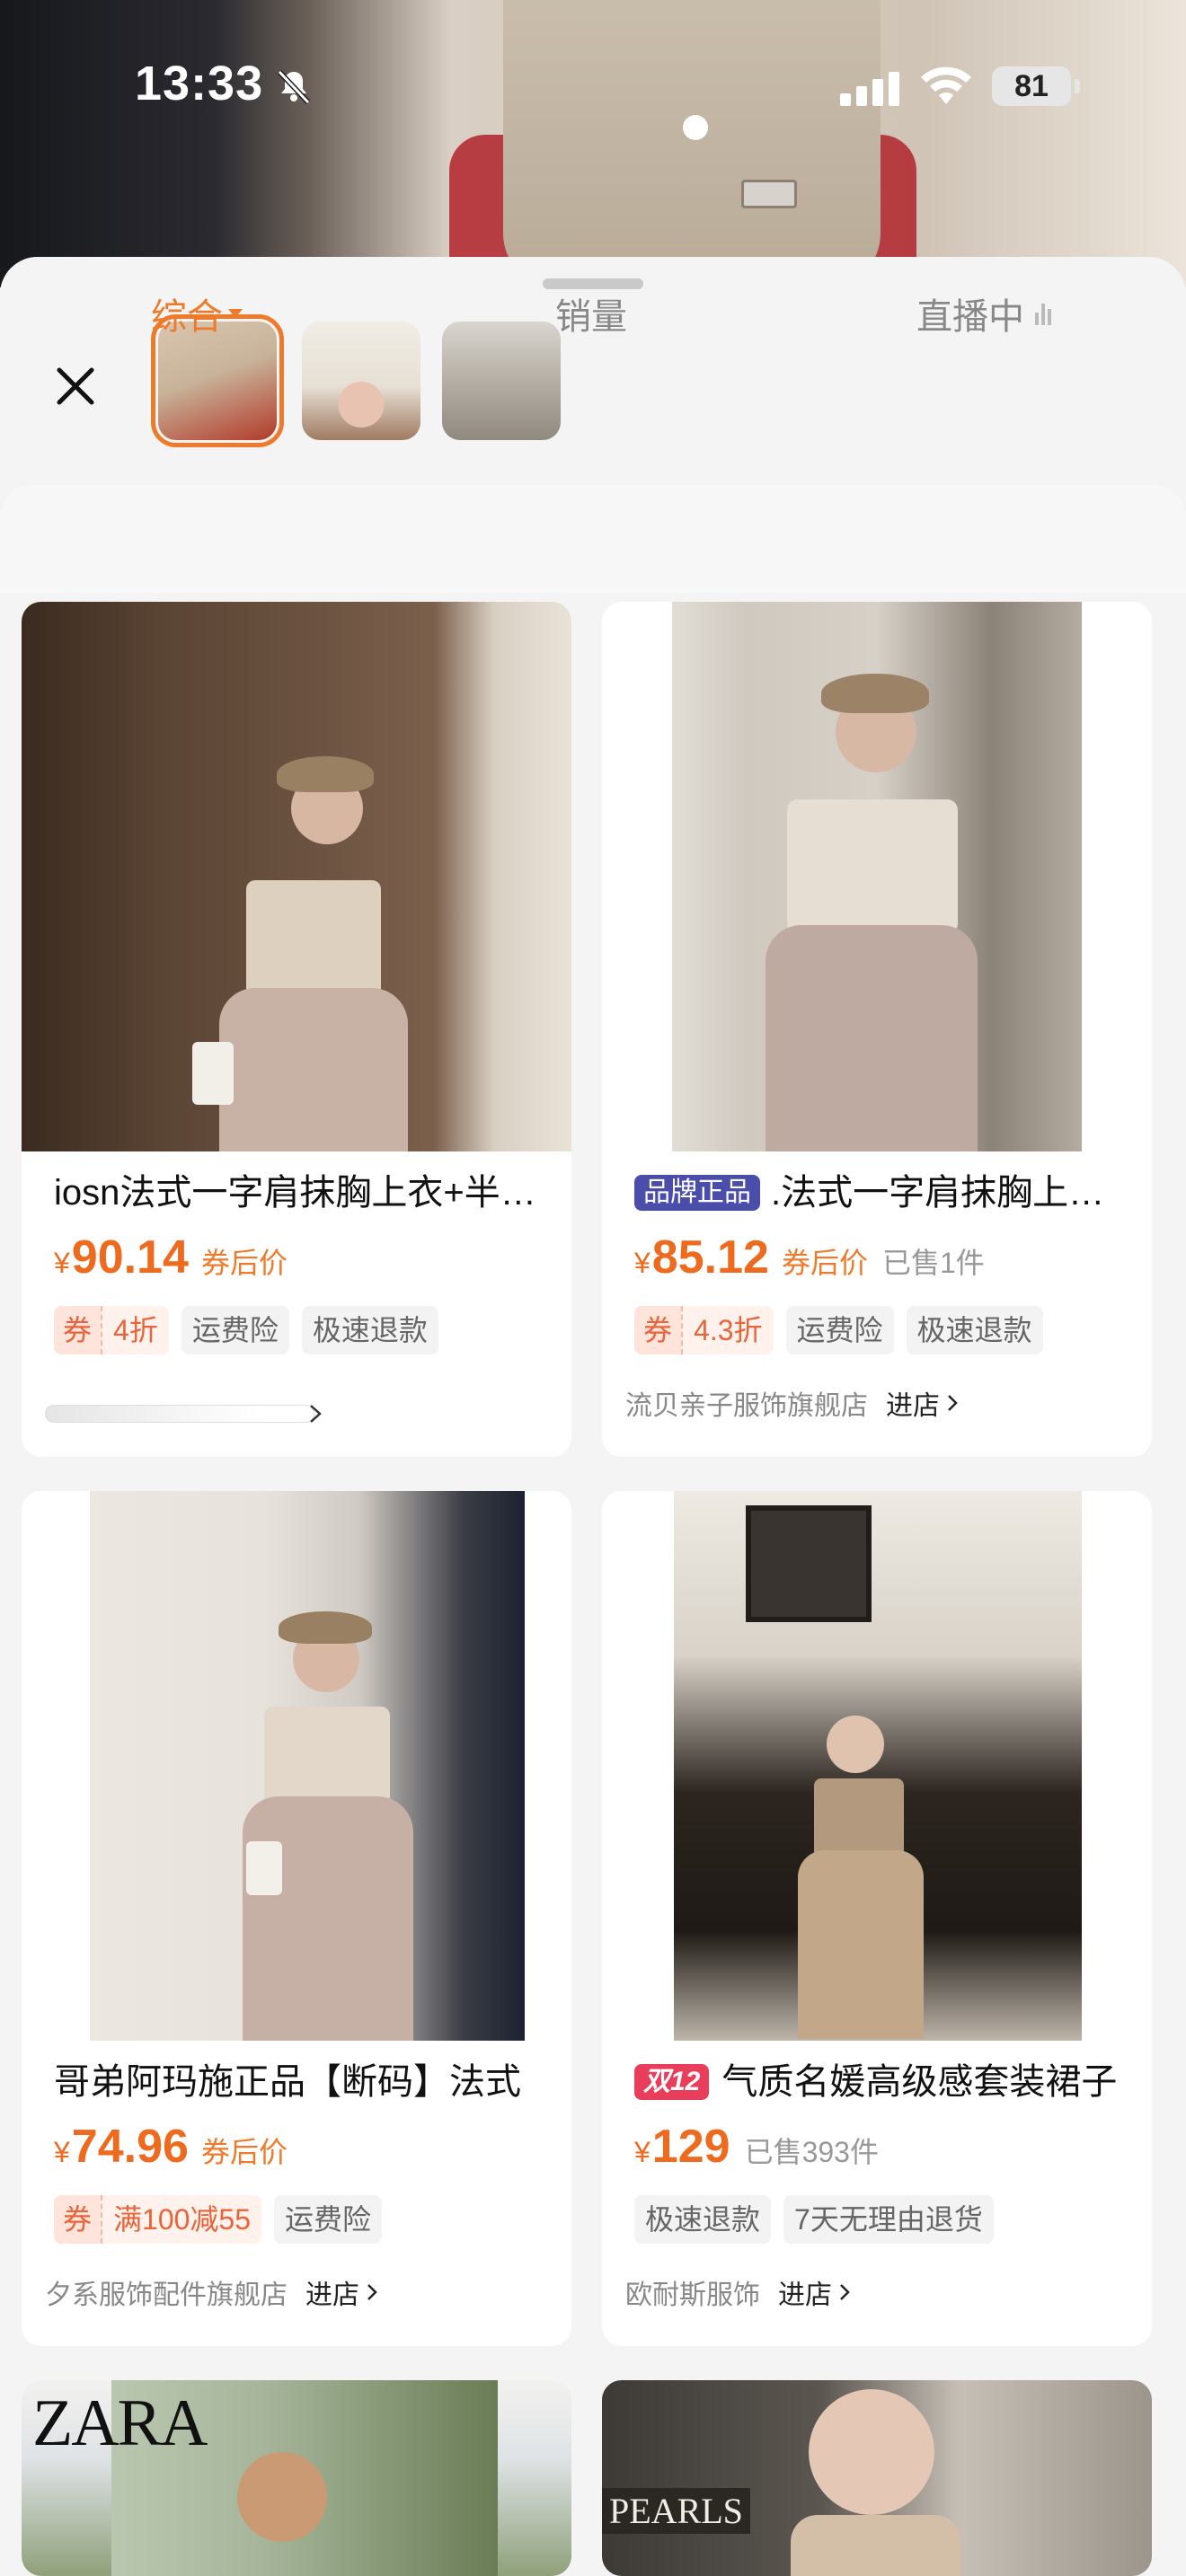 The height and width of the screenshot is (2576, 1186). I want to click on close-icon, so click(75, 386).